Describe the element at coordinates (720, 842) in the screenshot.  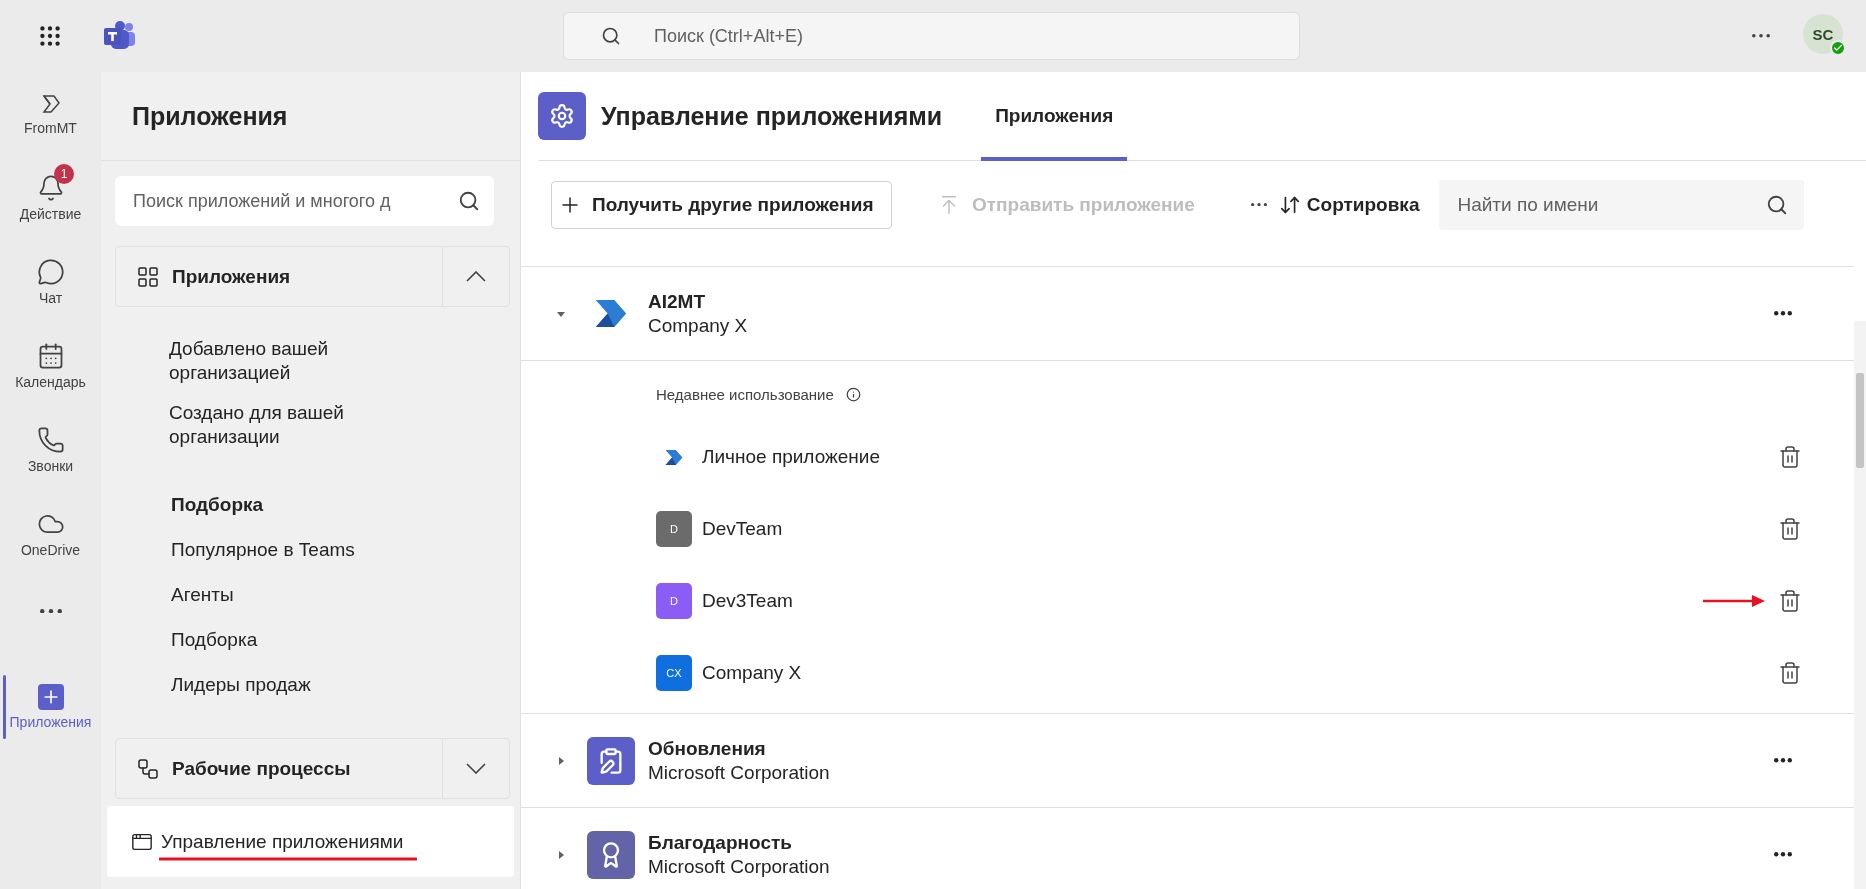
I see `app-name: Благодарность` at that location.